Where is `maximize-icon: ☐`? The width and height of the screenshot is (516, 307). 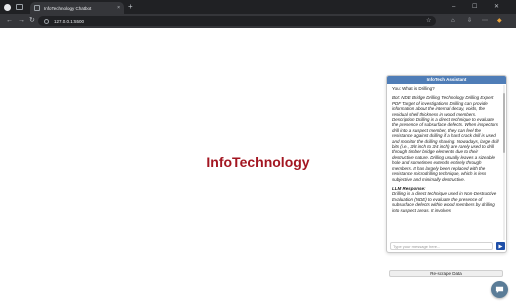
maximize-icon: ☐ is located at coordinates (474, 7).